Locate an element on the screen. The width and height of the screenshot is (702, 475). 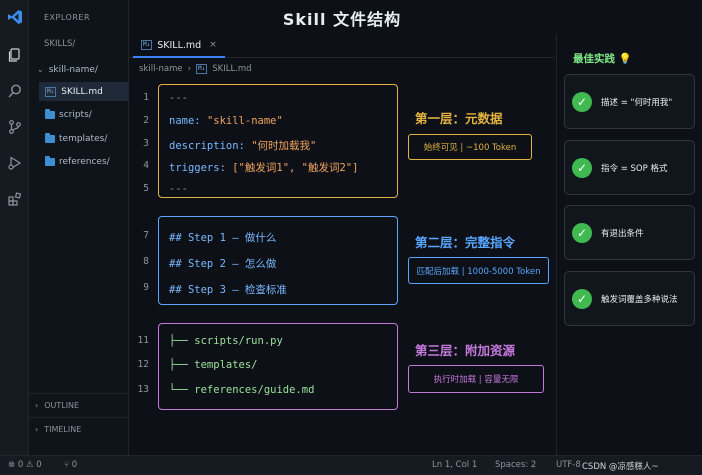
tab-label: SKILL.md is located at coordinates (179, 45).